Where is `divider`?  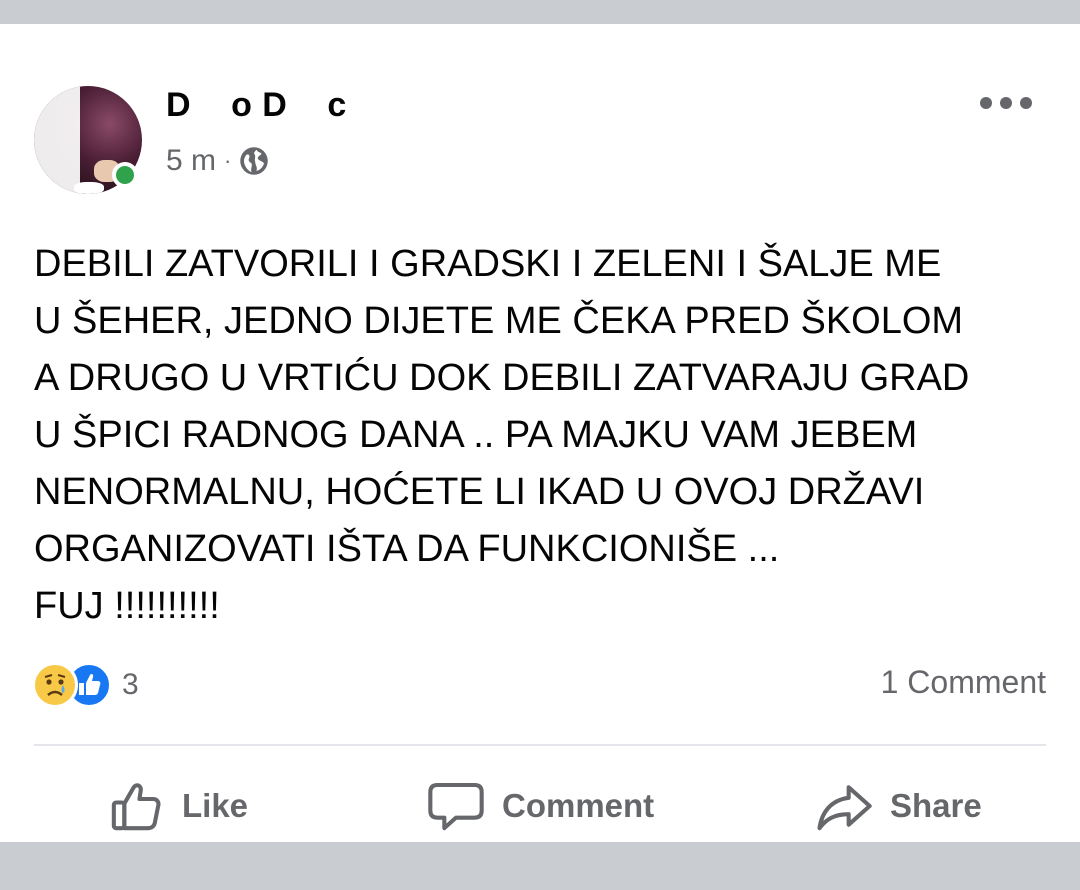
divider is located at coordinates (540, 745).